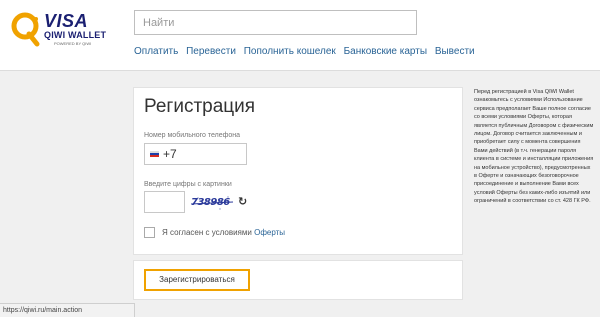 The height and width of the screenshot is (317, 600). What do you see at coordinates (290, 51) in the screenshot?
I see `nav-top-up-link: Пополнить кошелек` at bounding box center [290, 51].